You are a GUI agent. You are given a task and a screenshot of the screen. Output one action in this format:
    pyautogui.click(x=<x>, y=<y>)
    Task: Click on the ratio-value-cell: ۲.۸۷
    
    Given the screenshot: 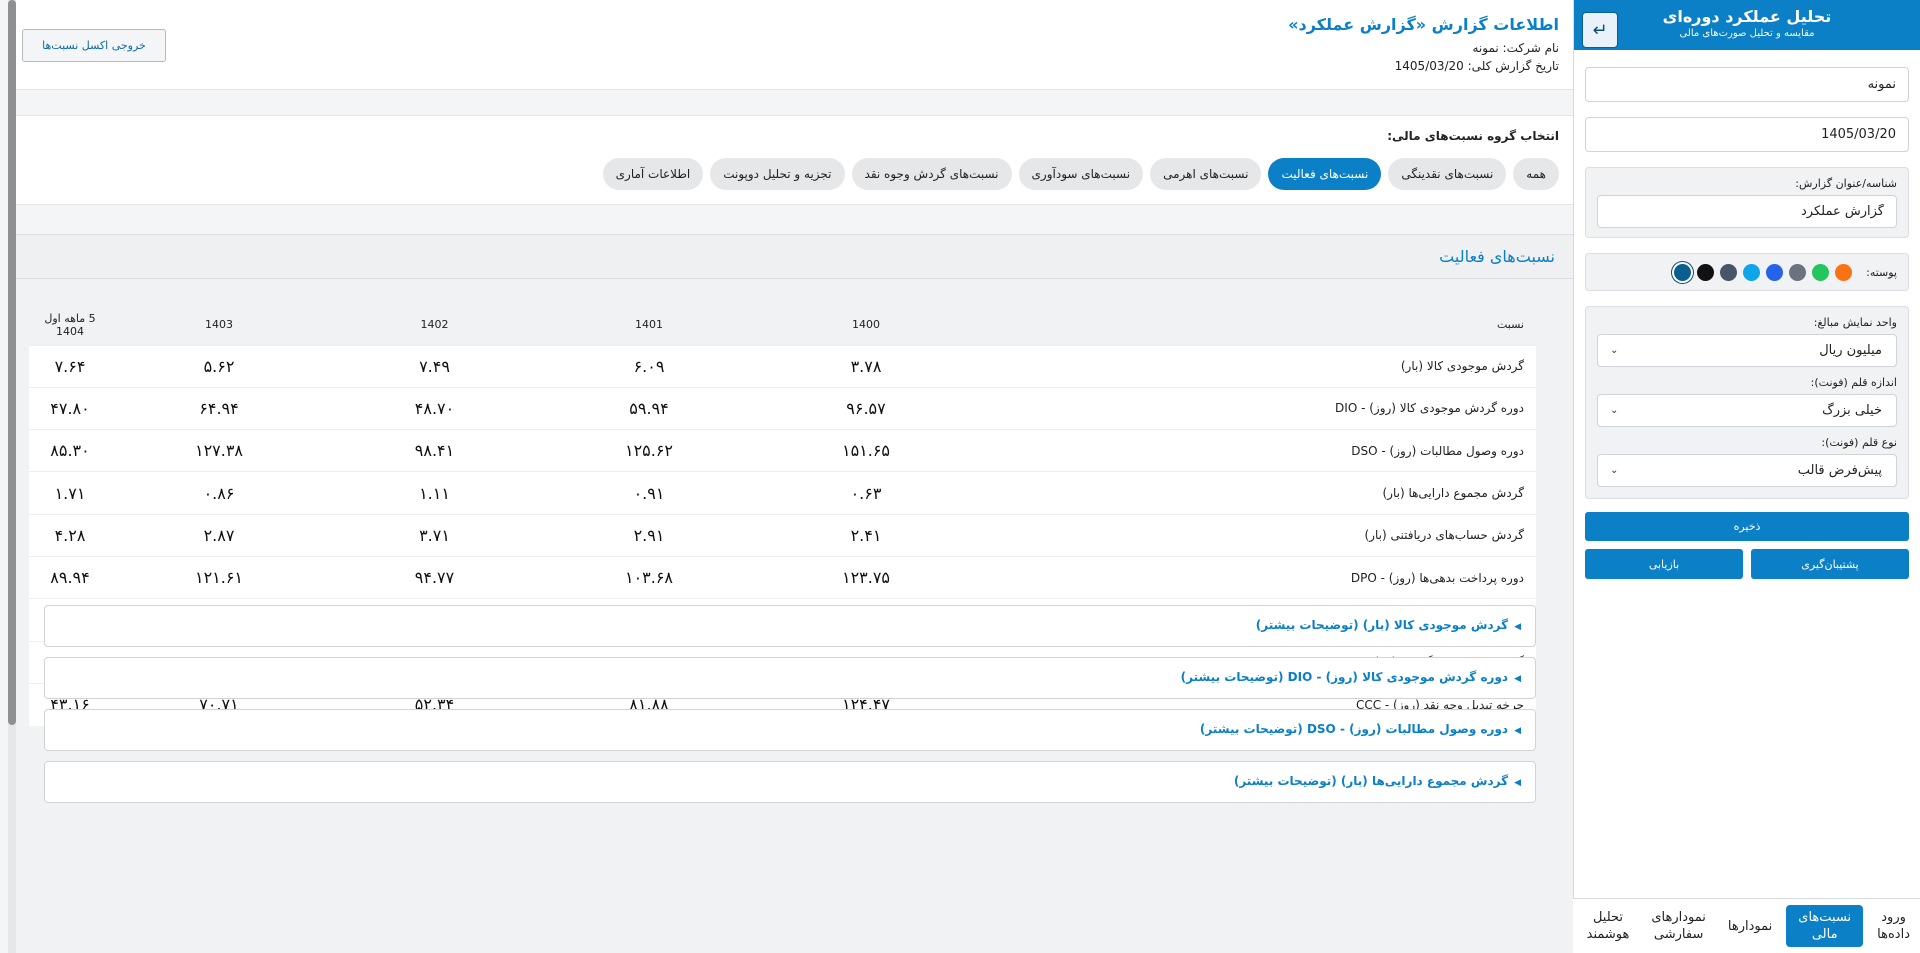 What is the action you would take?
    pyautogui.click(x=219, y=535)
    